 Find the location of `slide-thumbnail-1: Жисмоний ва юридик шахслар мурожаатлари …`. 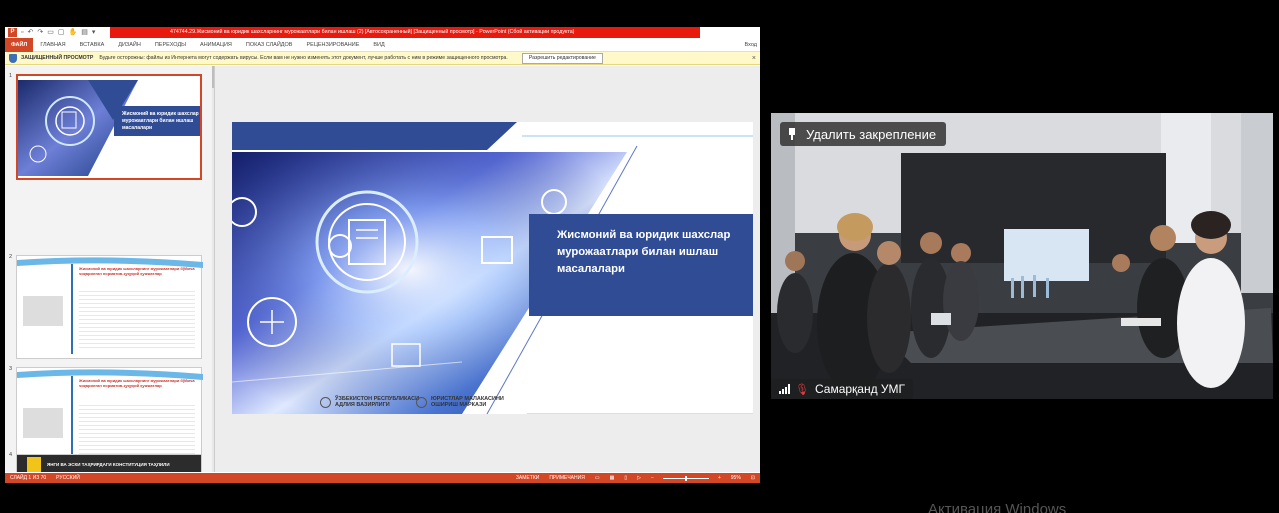

slide-thumbnail-1: Жисмоний ва юридик шахслар мурожаатлари … is located at coordinates (109, 127).